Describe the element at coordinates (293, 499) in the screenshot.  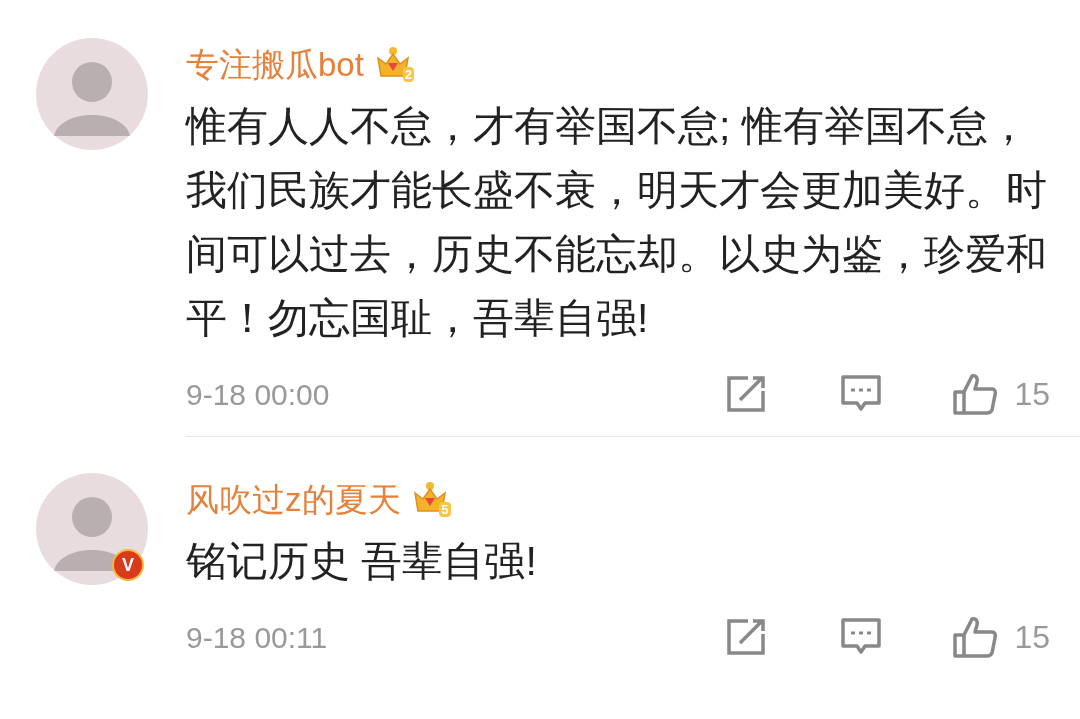
I see `user-name: 风吹过z的夏天` at that location.